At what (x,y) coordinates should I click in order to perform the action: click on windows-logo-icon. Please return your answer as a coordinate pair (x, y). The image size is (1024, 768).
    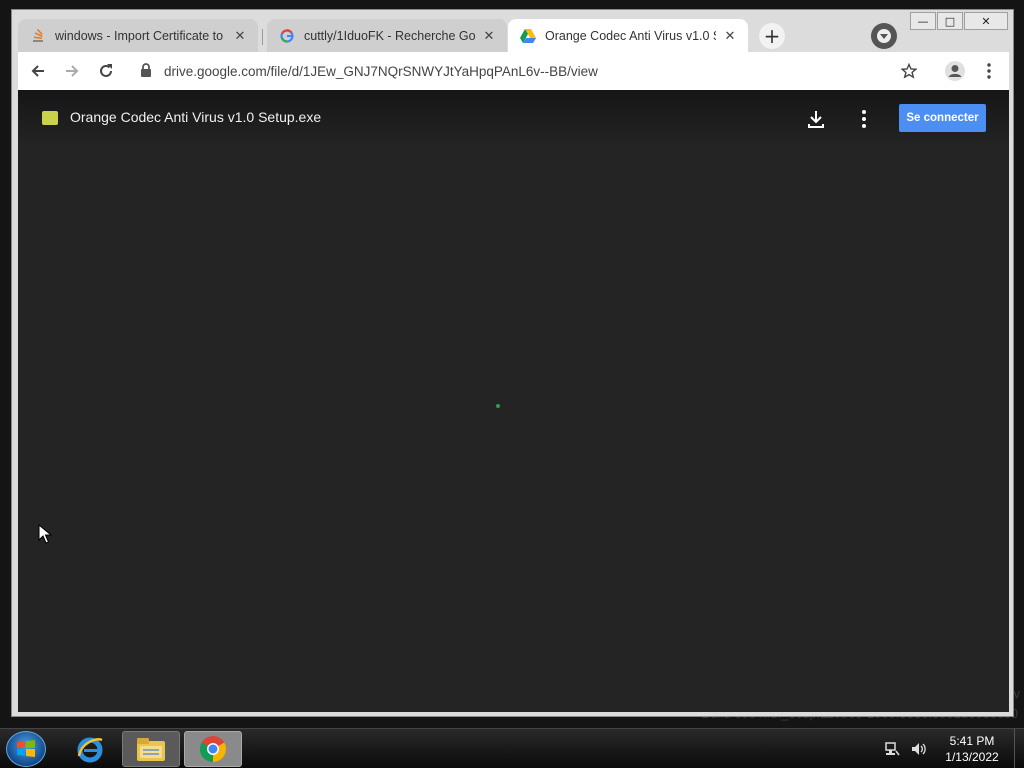
    Looking at the image, I should click on (26, 748).